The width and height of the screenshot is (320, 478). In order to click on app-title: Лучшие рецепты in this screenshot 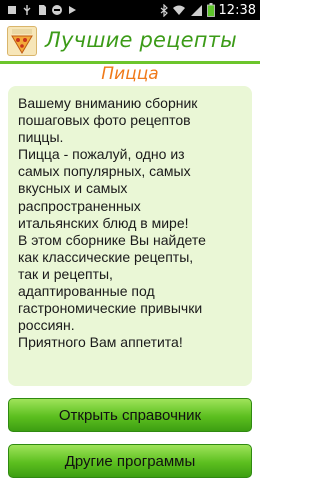, I will do `click(141, 40)`.